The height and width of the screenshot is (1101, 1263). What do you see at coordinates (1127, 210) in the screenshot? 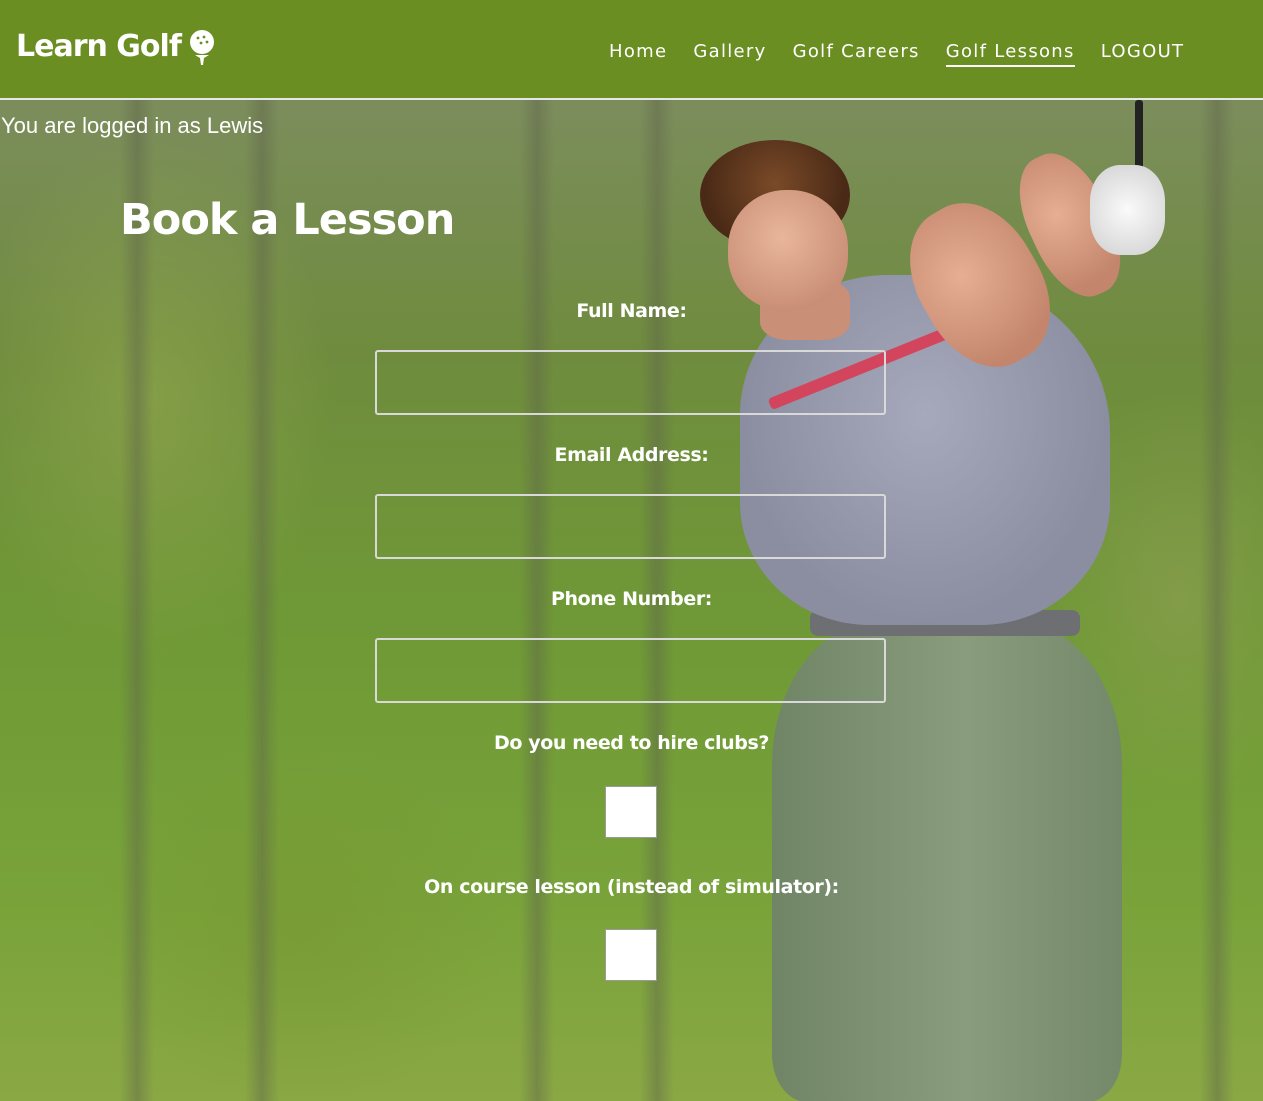
I see `golfer-glove` at bounding box center [1127, 210].